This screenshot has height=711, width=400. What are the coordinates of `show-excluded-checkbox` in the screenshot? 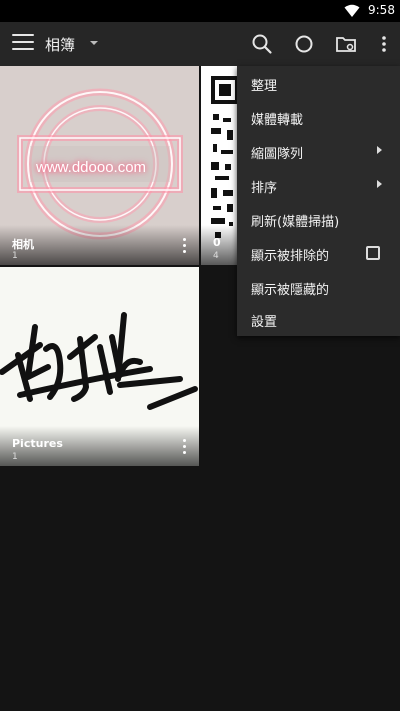 It's located at (373, 253).